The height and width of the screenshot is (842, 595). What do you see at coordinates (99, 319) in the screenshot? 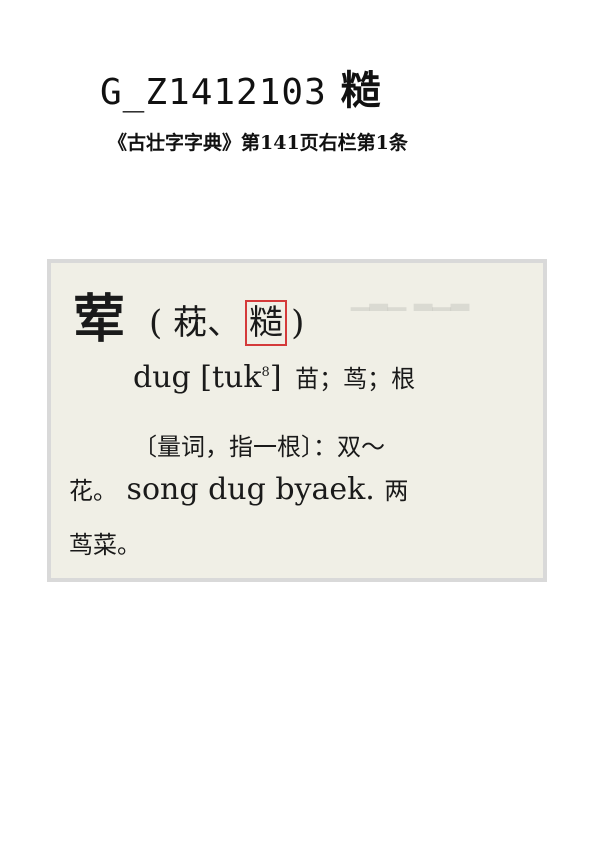
I see `entry-headword: 荤` at bounding box center [99, 319].